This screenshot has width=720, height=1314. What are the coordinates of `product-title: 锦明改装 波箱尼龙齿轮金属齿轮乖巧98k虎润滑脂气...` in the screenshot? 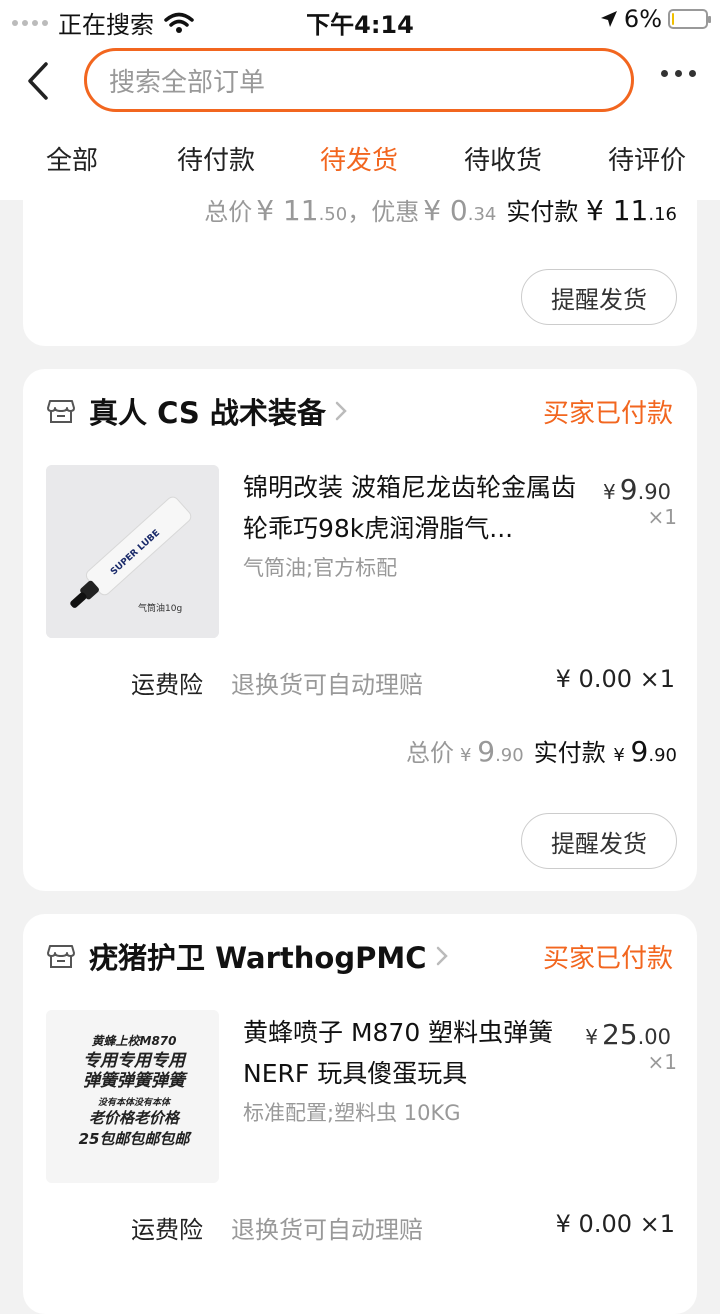 It's located at (413, 508).